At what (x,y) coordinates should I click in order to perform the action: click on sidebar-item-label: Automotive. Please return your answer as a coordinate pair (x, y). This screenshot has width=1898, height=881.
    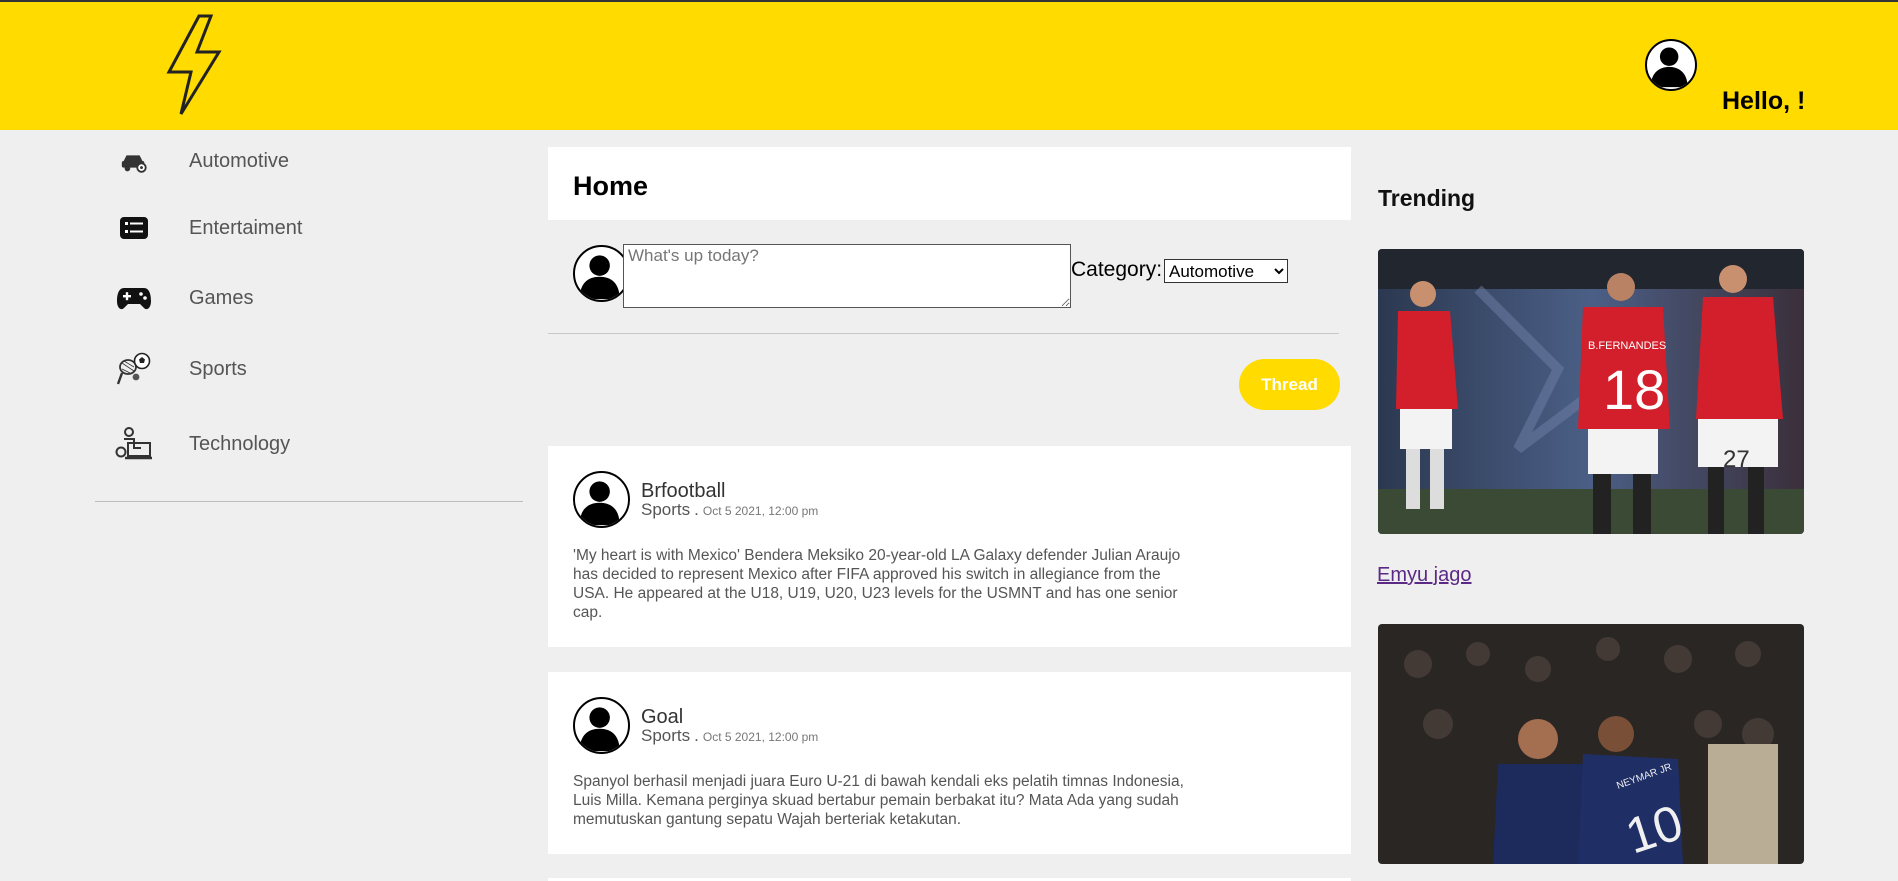
    Looking at the image, I should click on (239, 160).